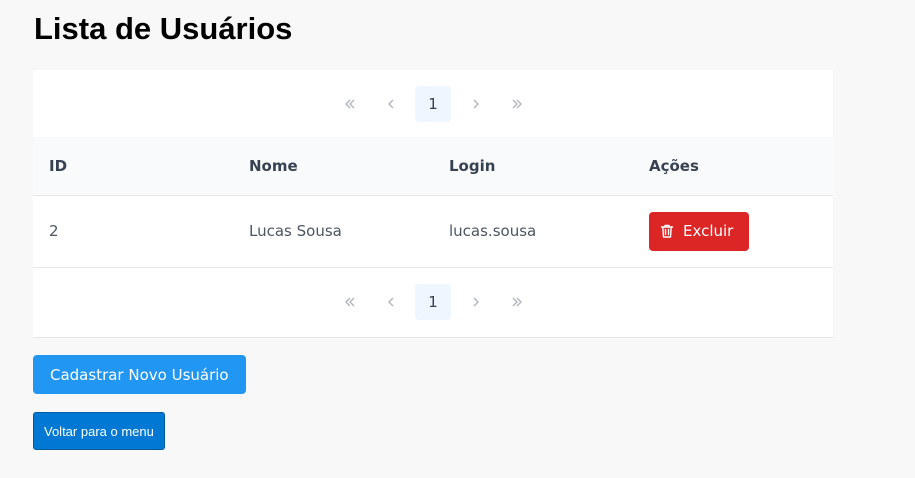  Describe the element at coordinates (99, 431) in the screenshot. I see `back-to-menu-button: Voltar para o menu` at that location.